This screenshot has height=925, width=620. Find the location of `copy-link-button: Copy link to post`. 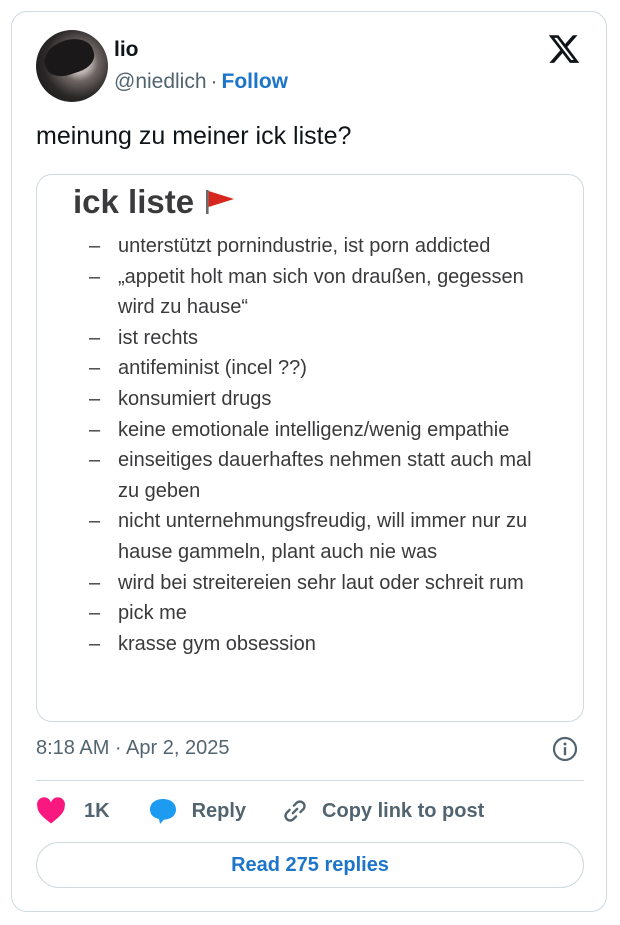

copy-link-button: Copy link to post is located at coordinates (383, 811).